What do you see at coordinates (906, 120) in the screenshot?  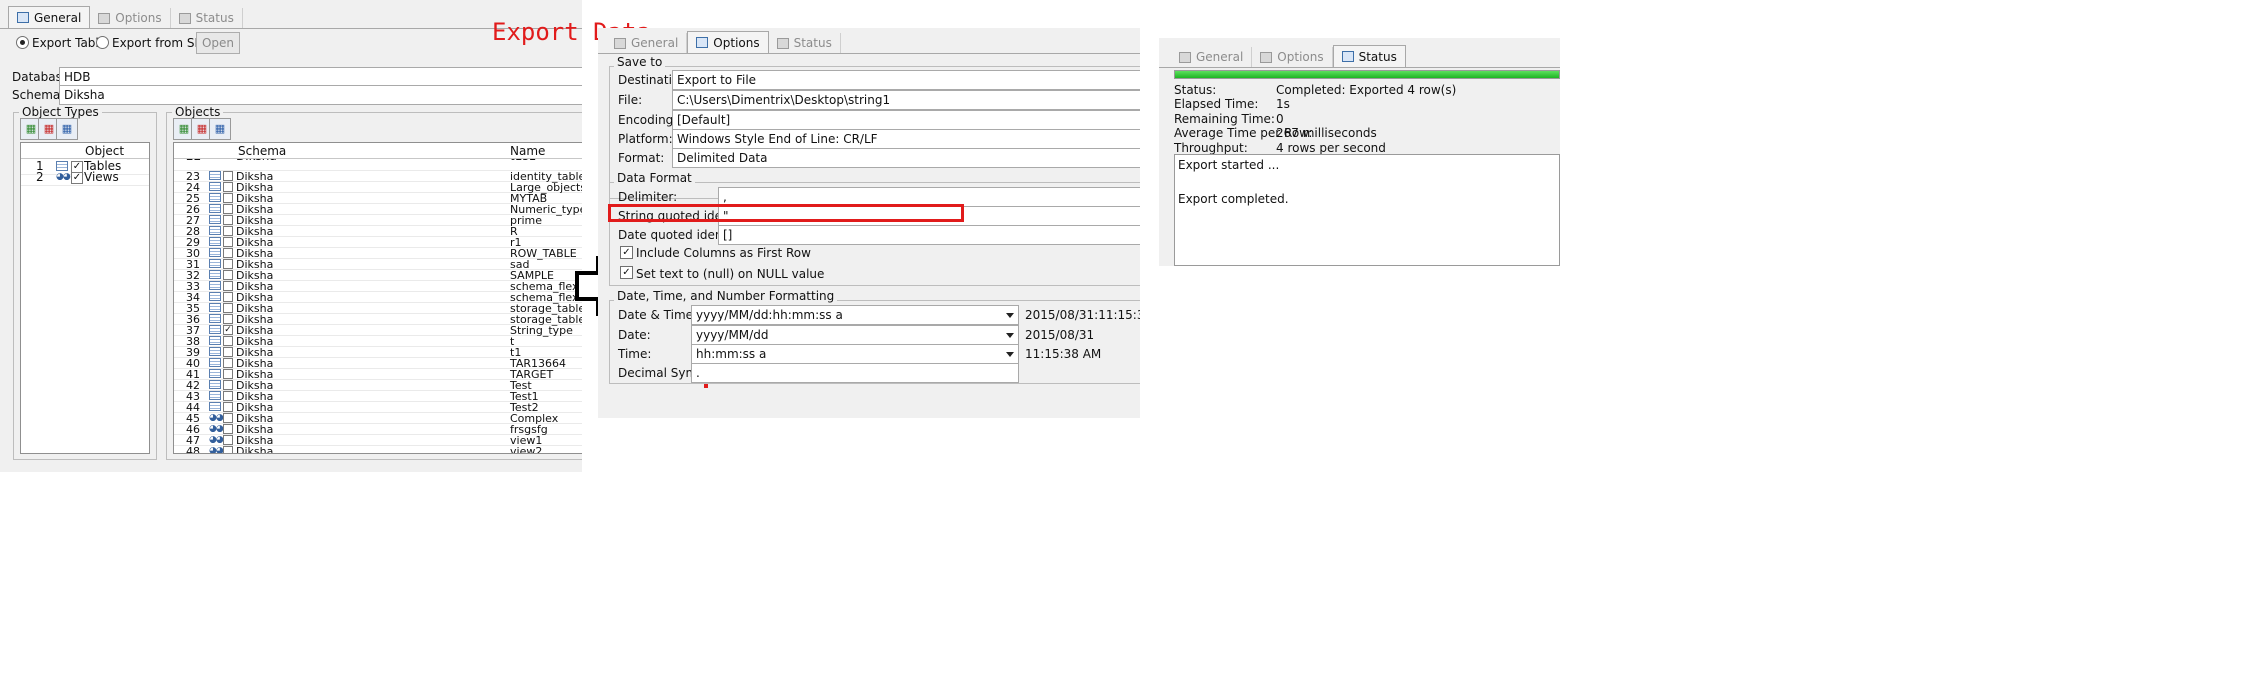 I see `encoding-field: [Default]` at bounding box center [906, 120].